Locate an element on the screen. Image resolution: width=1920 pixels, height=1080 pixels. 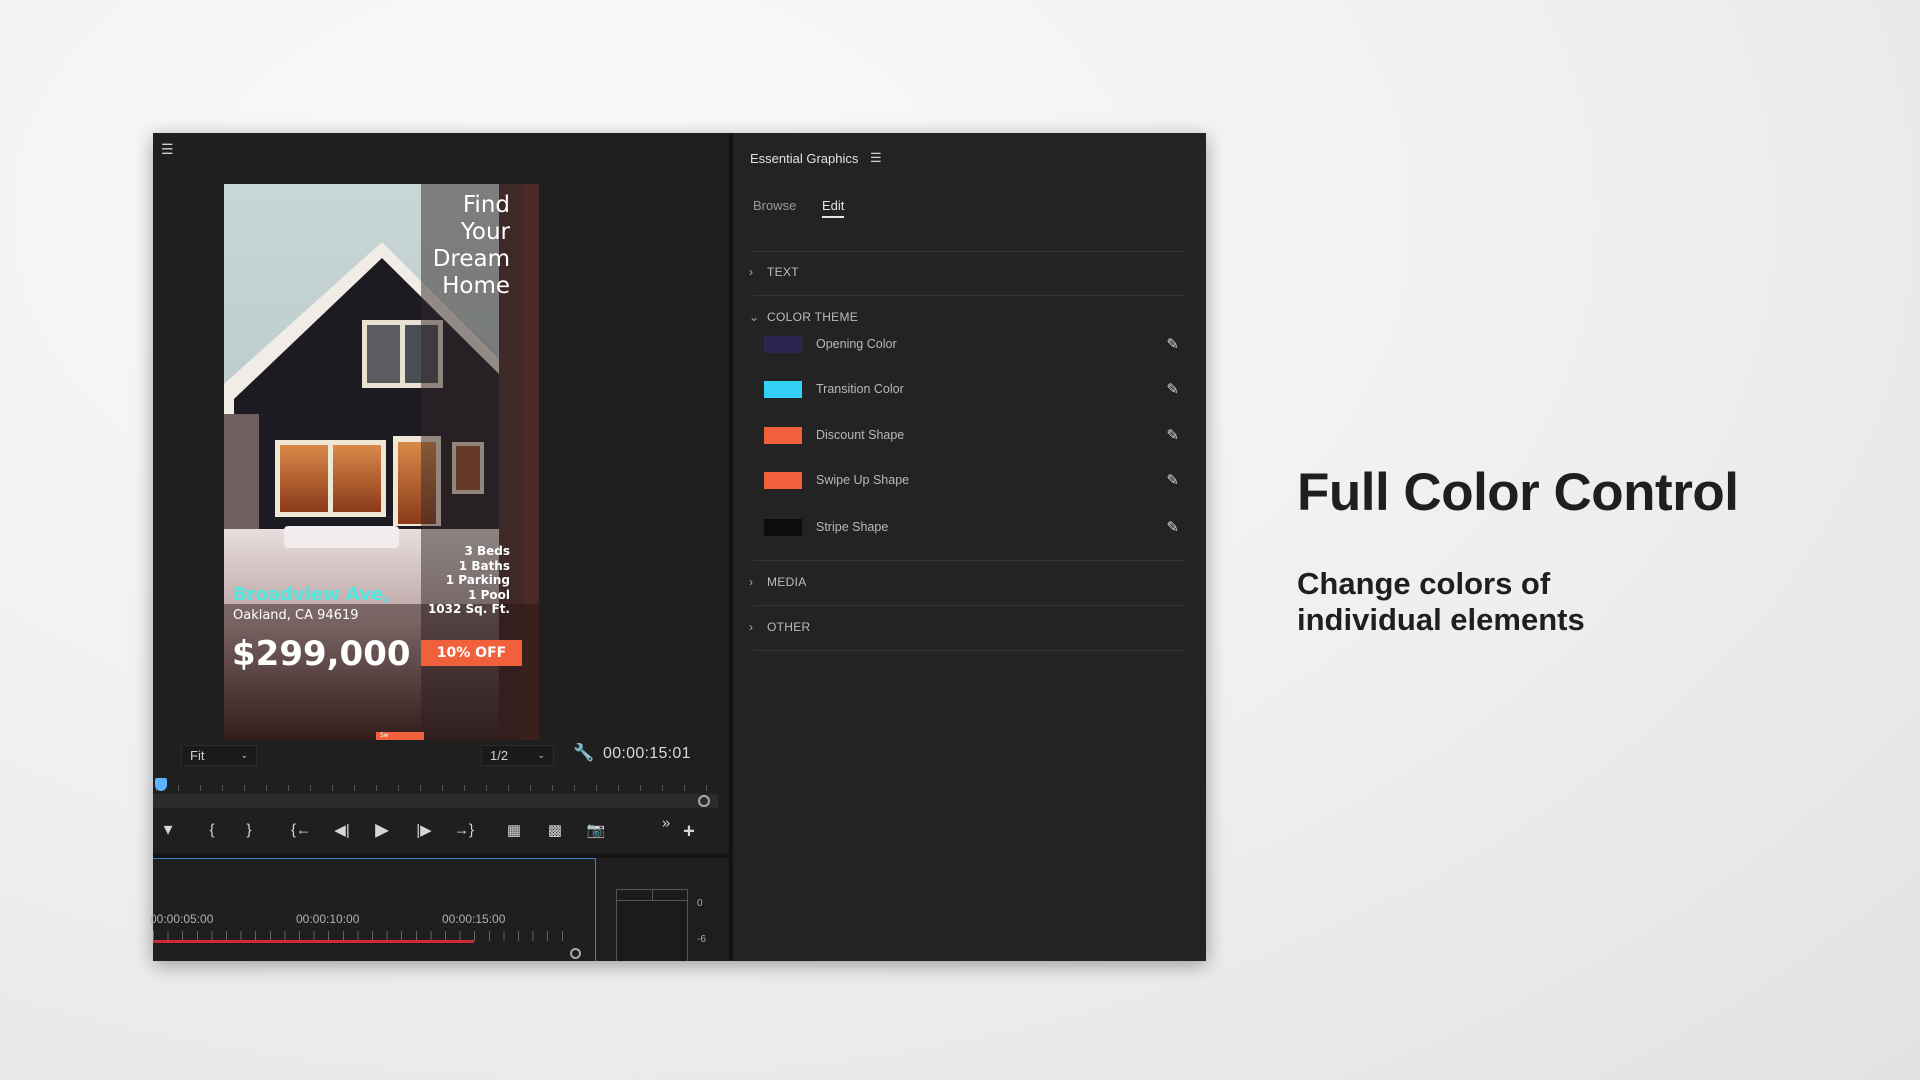
more-controls-icon: » is located at coordinates (666, 823).